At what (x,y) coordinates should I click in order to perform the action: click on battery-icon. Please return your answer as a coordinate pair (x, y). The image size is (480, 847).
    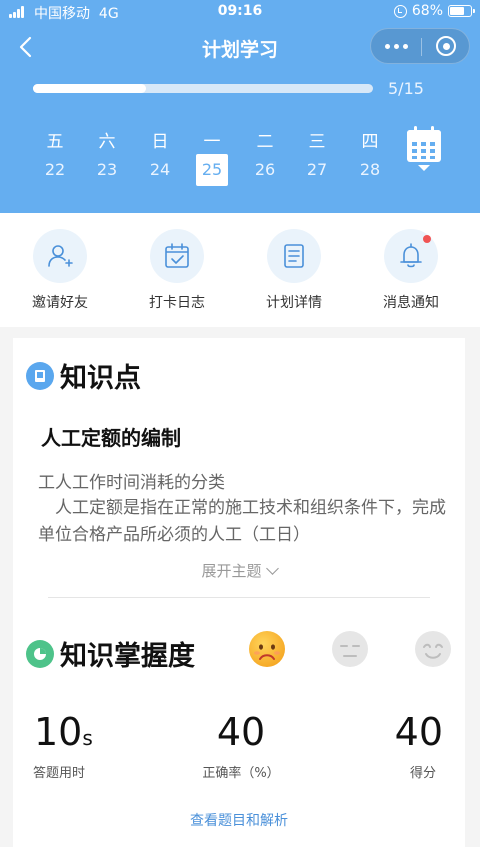
    Looking at the image, I should click on (461, 11).